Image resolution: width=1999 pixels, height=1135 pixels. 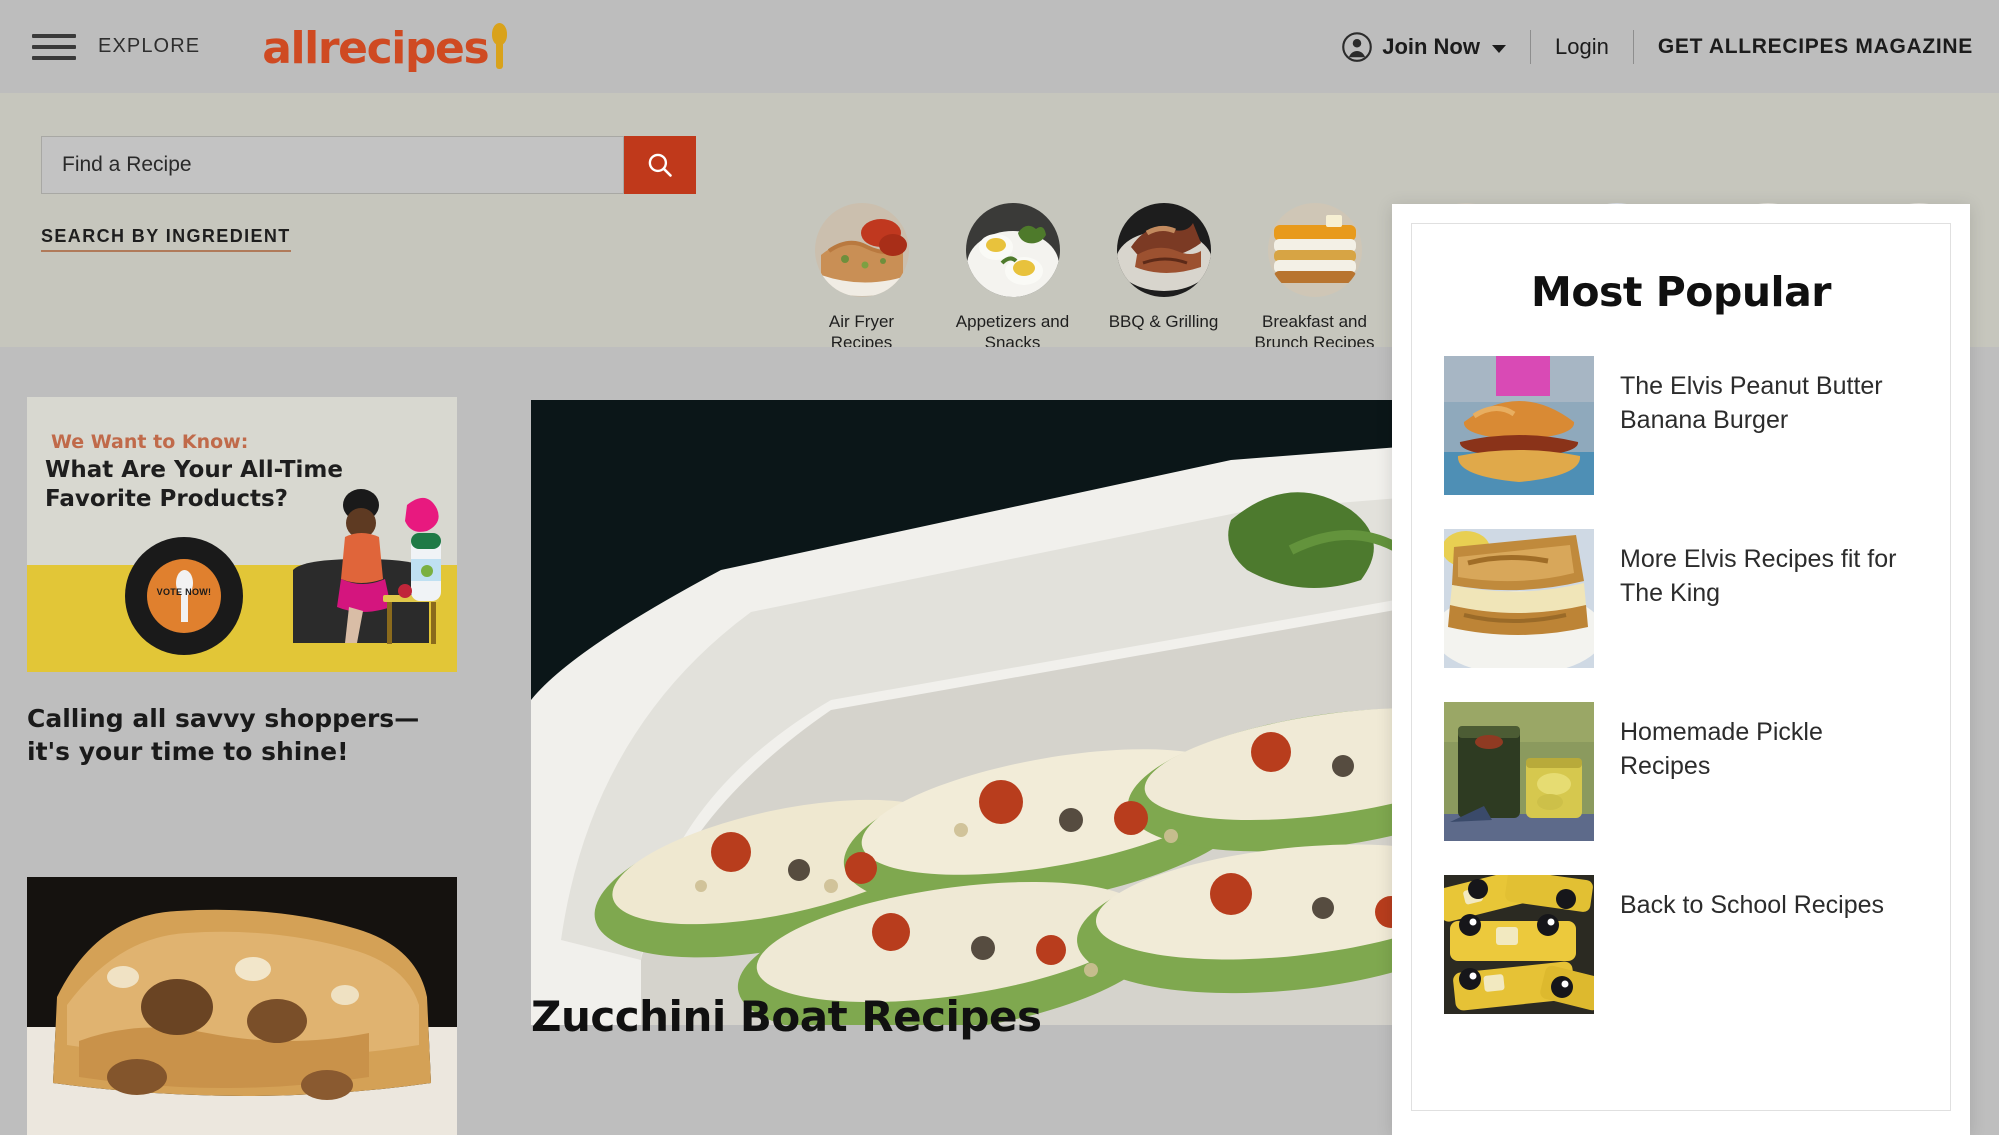 I want to click on elvis-burger-photo, so click(x=1519, y=425).